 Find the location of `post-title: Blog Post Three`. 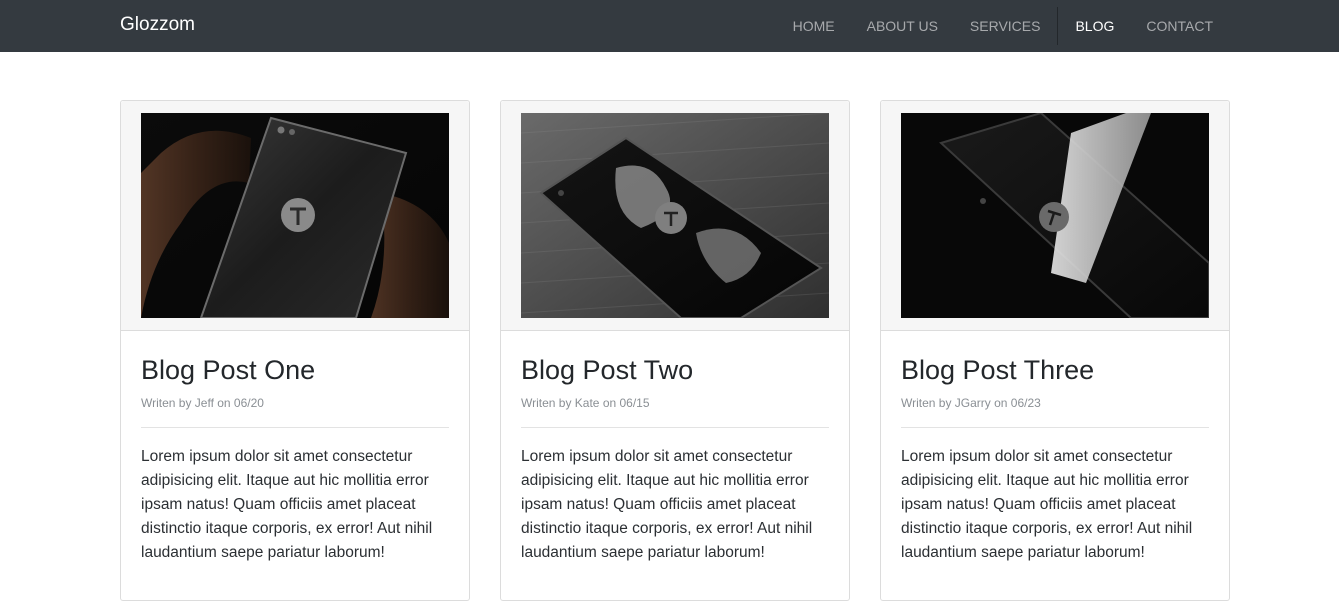

post-title: Blog Post Three is located at coordinates (1055, 370).